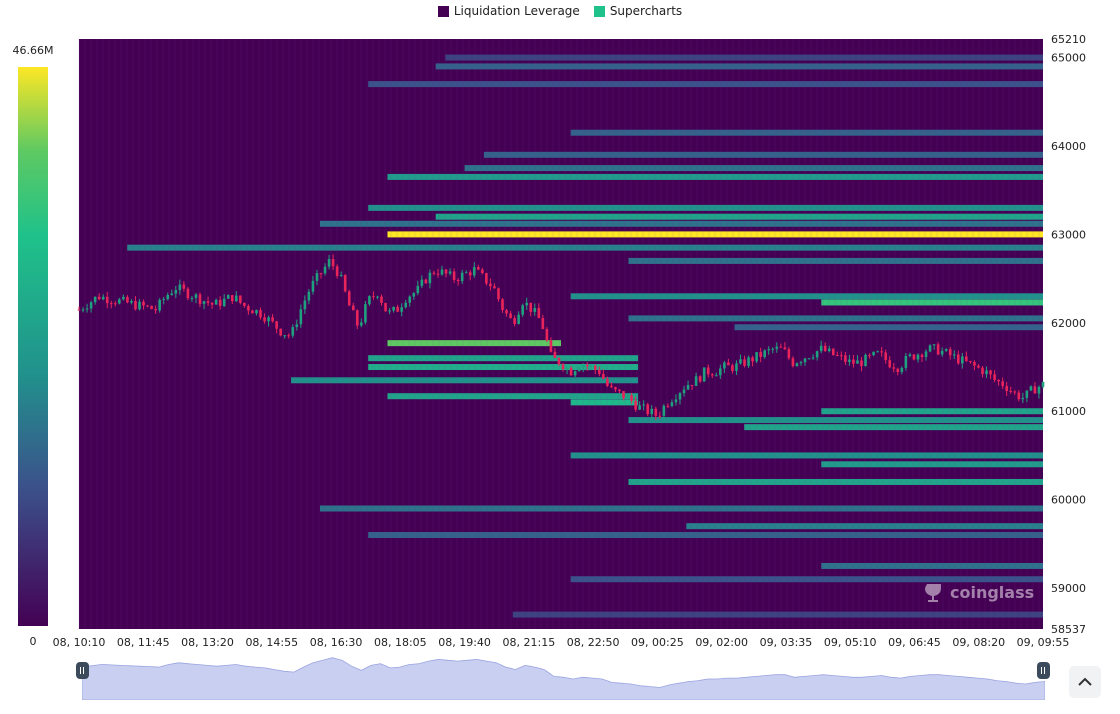  I want to click on navigator-right-handle, so click(1043, 670).